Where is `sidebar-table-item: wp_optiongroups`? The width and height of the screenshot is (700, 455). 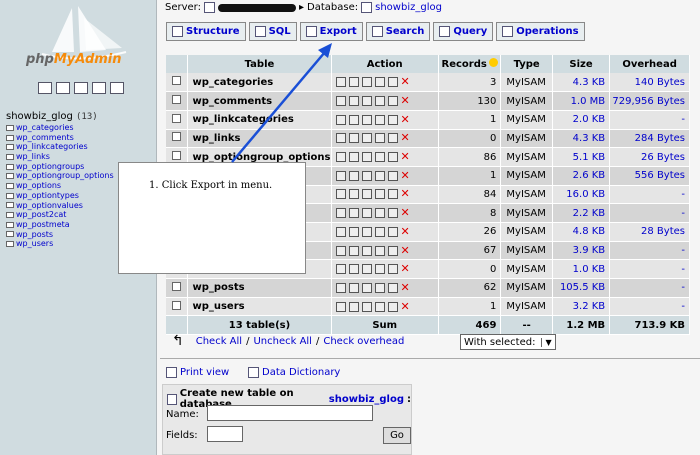
sidebar-table-item: wp_optiongroups is located at coordinates (60, 167).